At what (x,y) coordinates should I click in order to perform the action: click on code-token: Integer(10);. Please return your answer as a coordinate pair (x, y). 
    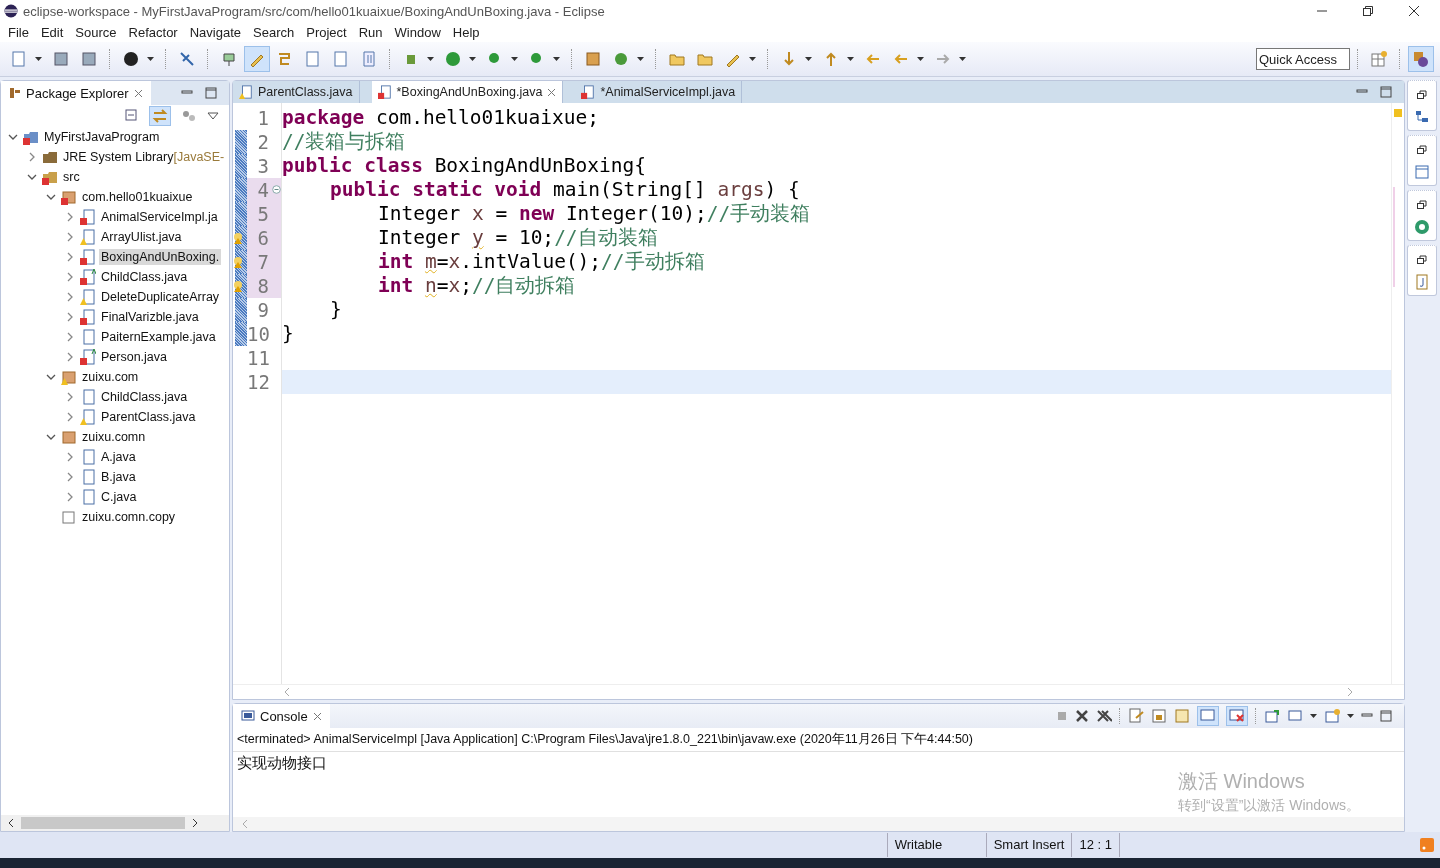
    Looking at the image, I should click on (635, 213).